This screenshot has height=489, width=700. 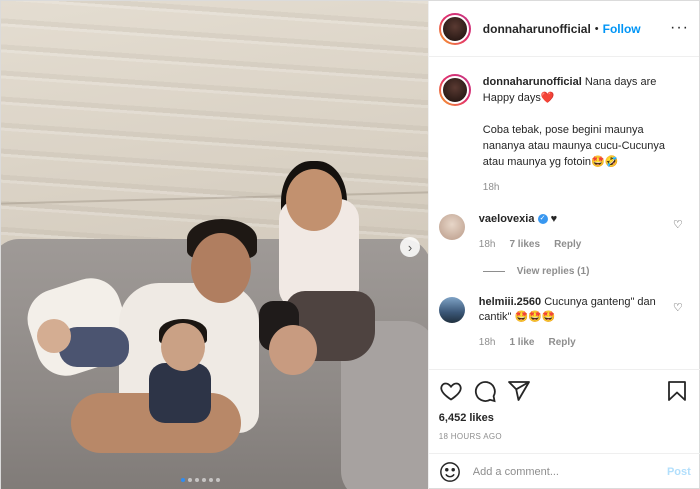 I want to click on carousel-next-button: ›, so click(x=410, y=247).